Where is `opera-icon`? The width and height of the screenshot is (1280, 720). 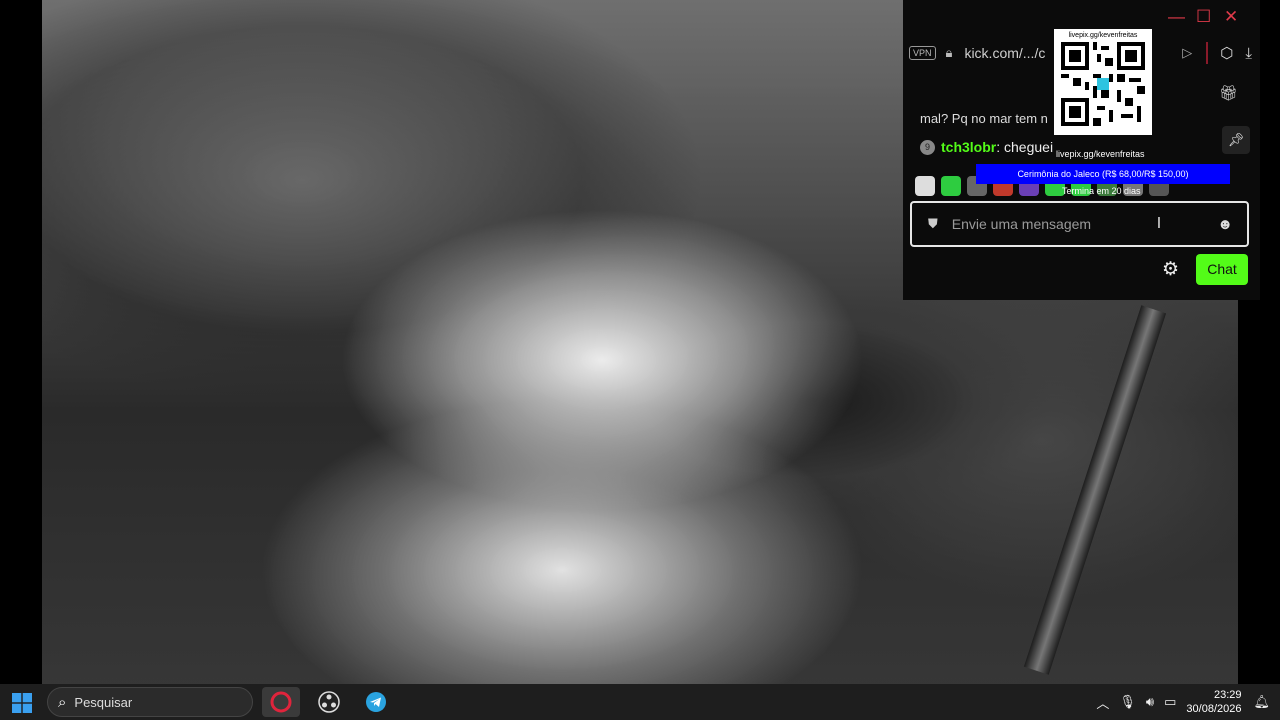
opera-icon is located at coordinates (281, 702).